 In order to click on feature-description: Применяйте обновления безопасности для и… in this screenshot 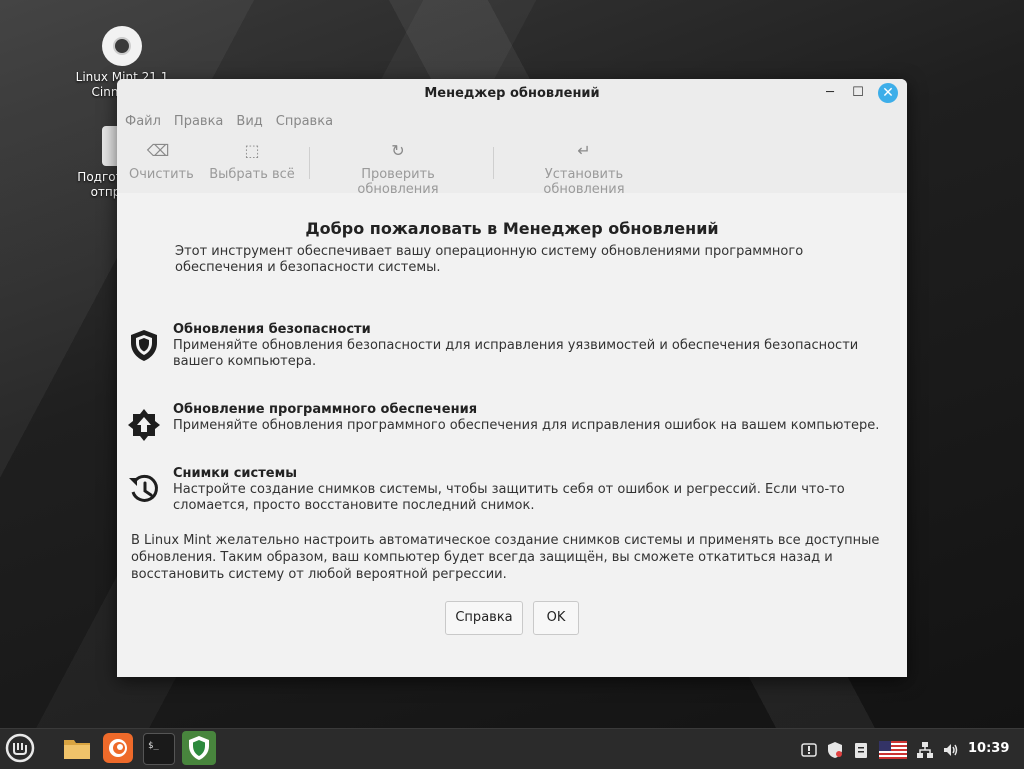, I will do `click(516, 353)`.